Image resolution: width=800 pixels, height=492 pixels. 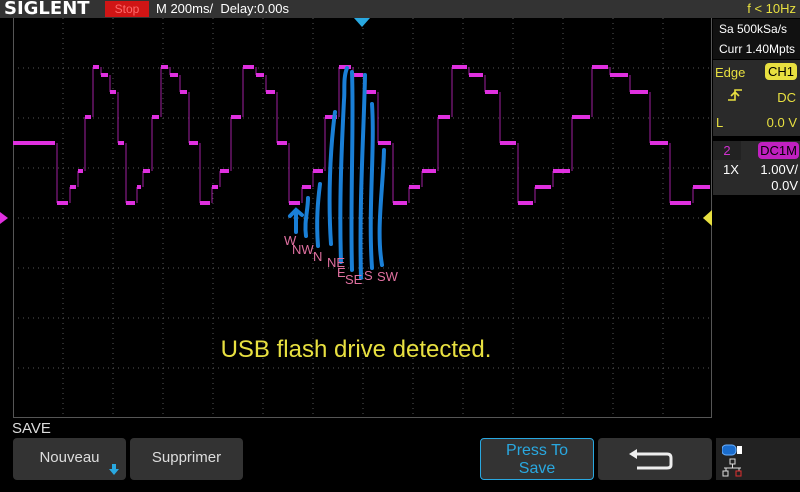 I want to click on network-icon, so click(x=733, y=470).